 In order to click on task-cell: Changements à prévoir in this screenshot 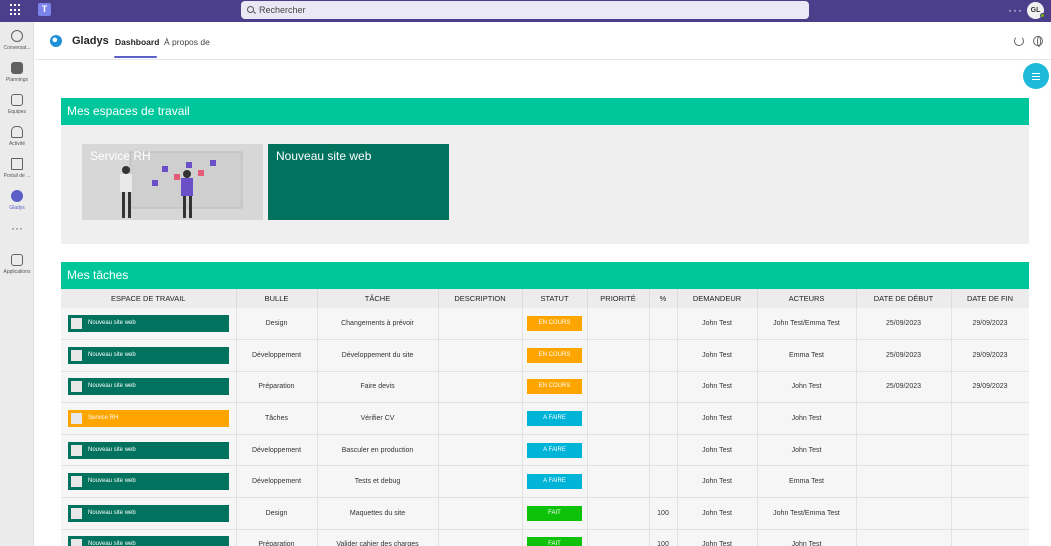, I will do `click(378, 324)`.